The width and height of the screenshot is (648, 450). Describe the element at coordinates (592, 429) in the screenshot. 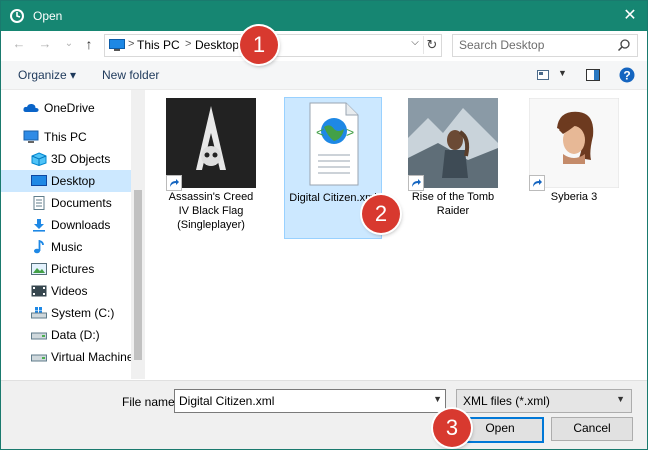

I see `cancel-button: Cancel` at that location.